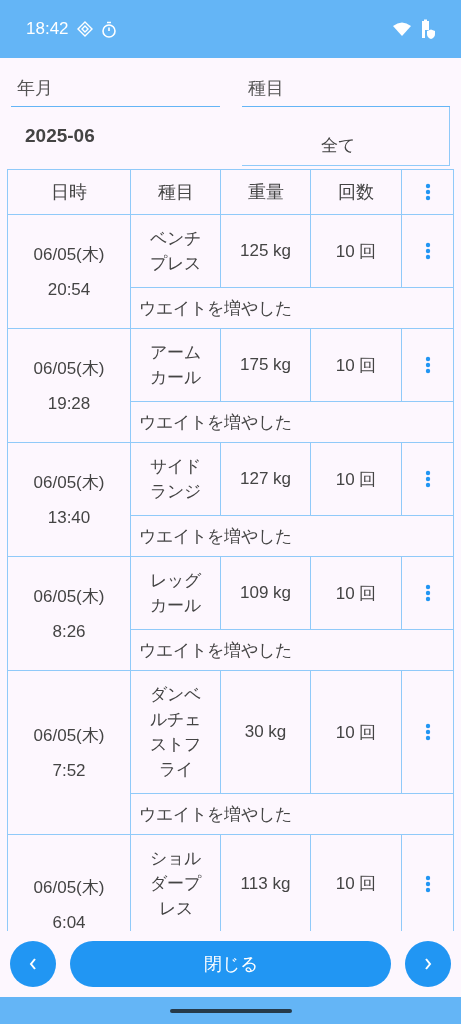  What do you see at coordinates (69, 771) in the screenshot?
I see `time-text: 7:52` at bounding box center [69, 771].